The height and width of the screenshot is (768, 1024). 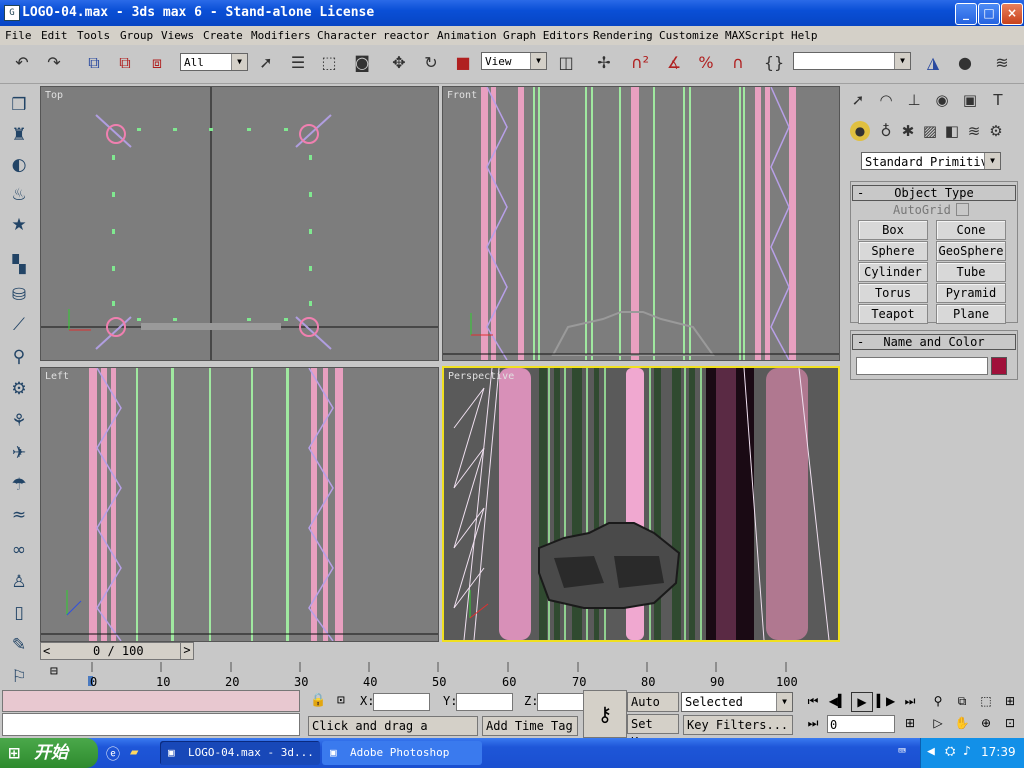 What do you see at coordinates (399, 63) in the screenshot?
I see `move-icon: ✥` at bounding box center [399, 63].